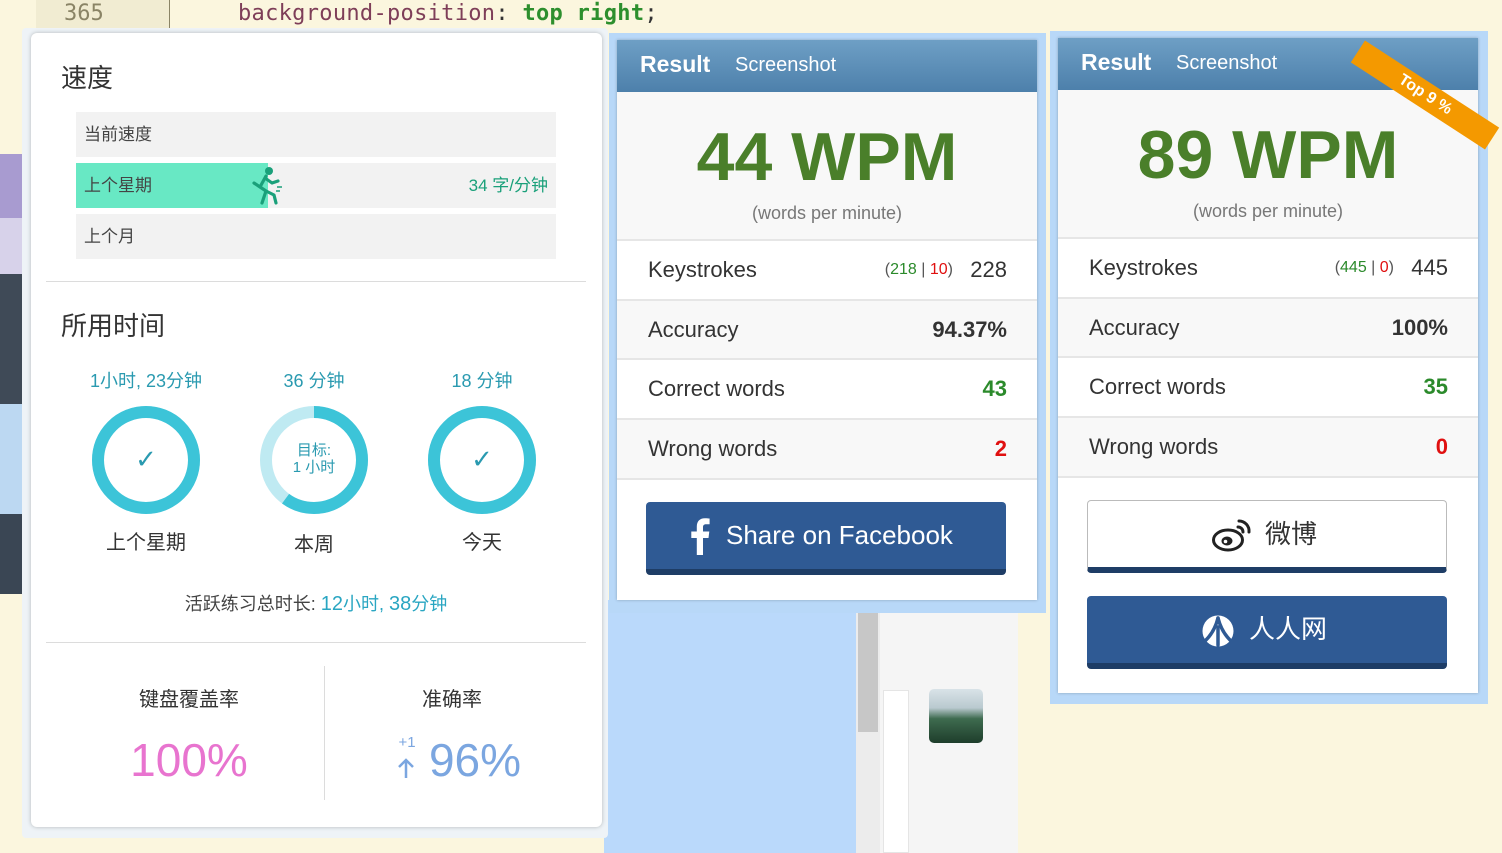  Describe the element at coordinates (118, 185) in the screenshot. I see `speed-row-label: 上个星期` at that location.